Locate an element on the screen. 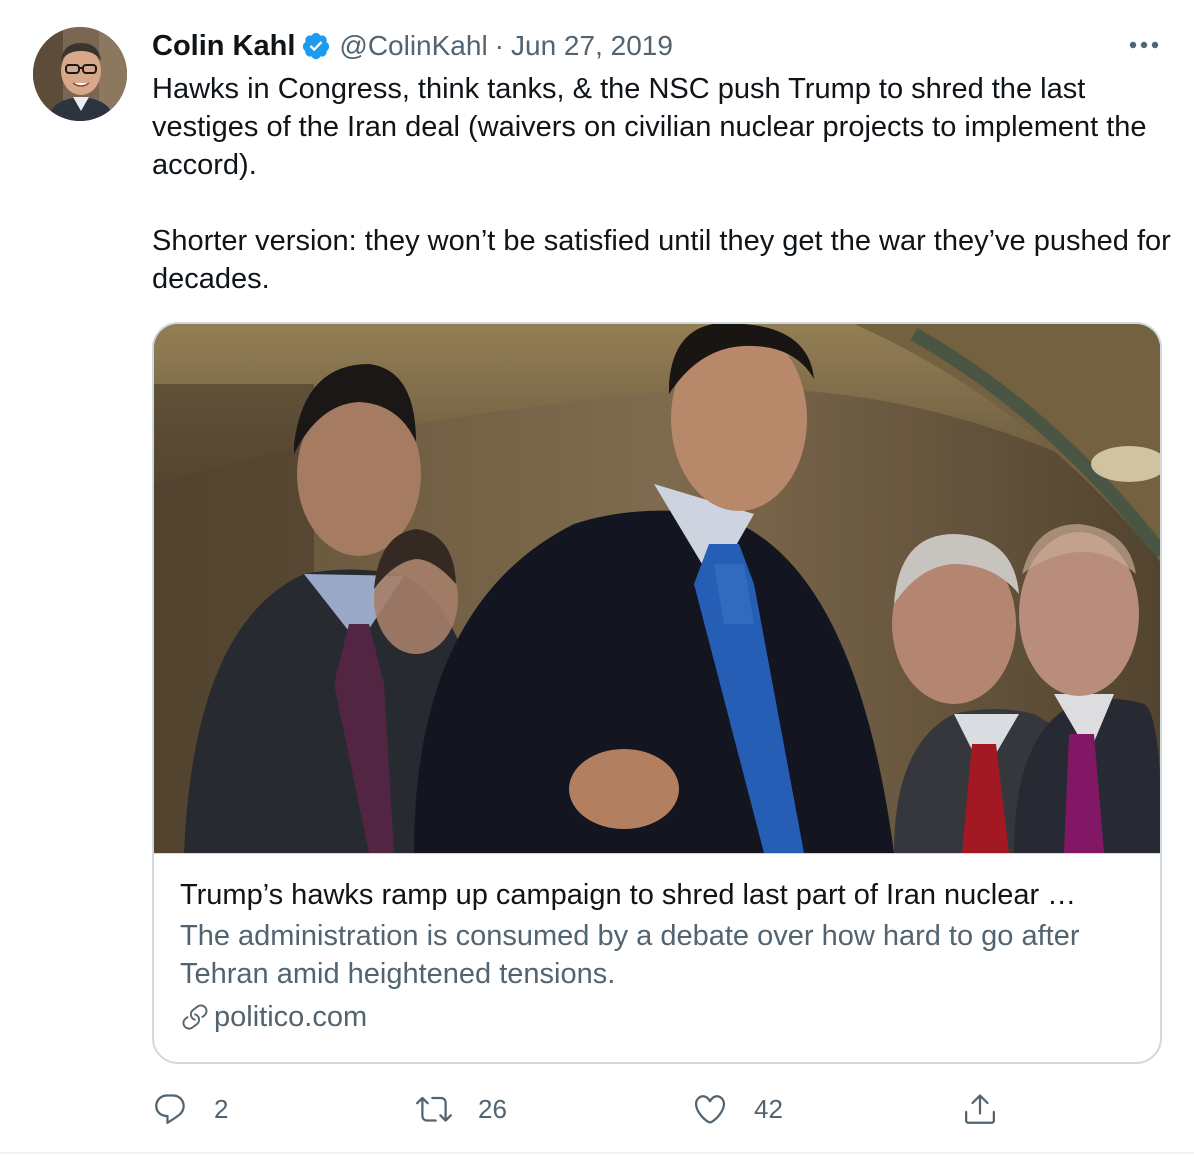  tweet-header: Colin Kahl @ColinKahl · Jun 27, 2019 is located at coordinates (412, 46).